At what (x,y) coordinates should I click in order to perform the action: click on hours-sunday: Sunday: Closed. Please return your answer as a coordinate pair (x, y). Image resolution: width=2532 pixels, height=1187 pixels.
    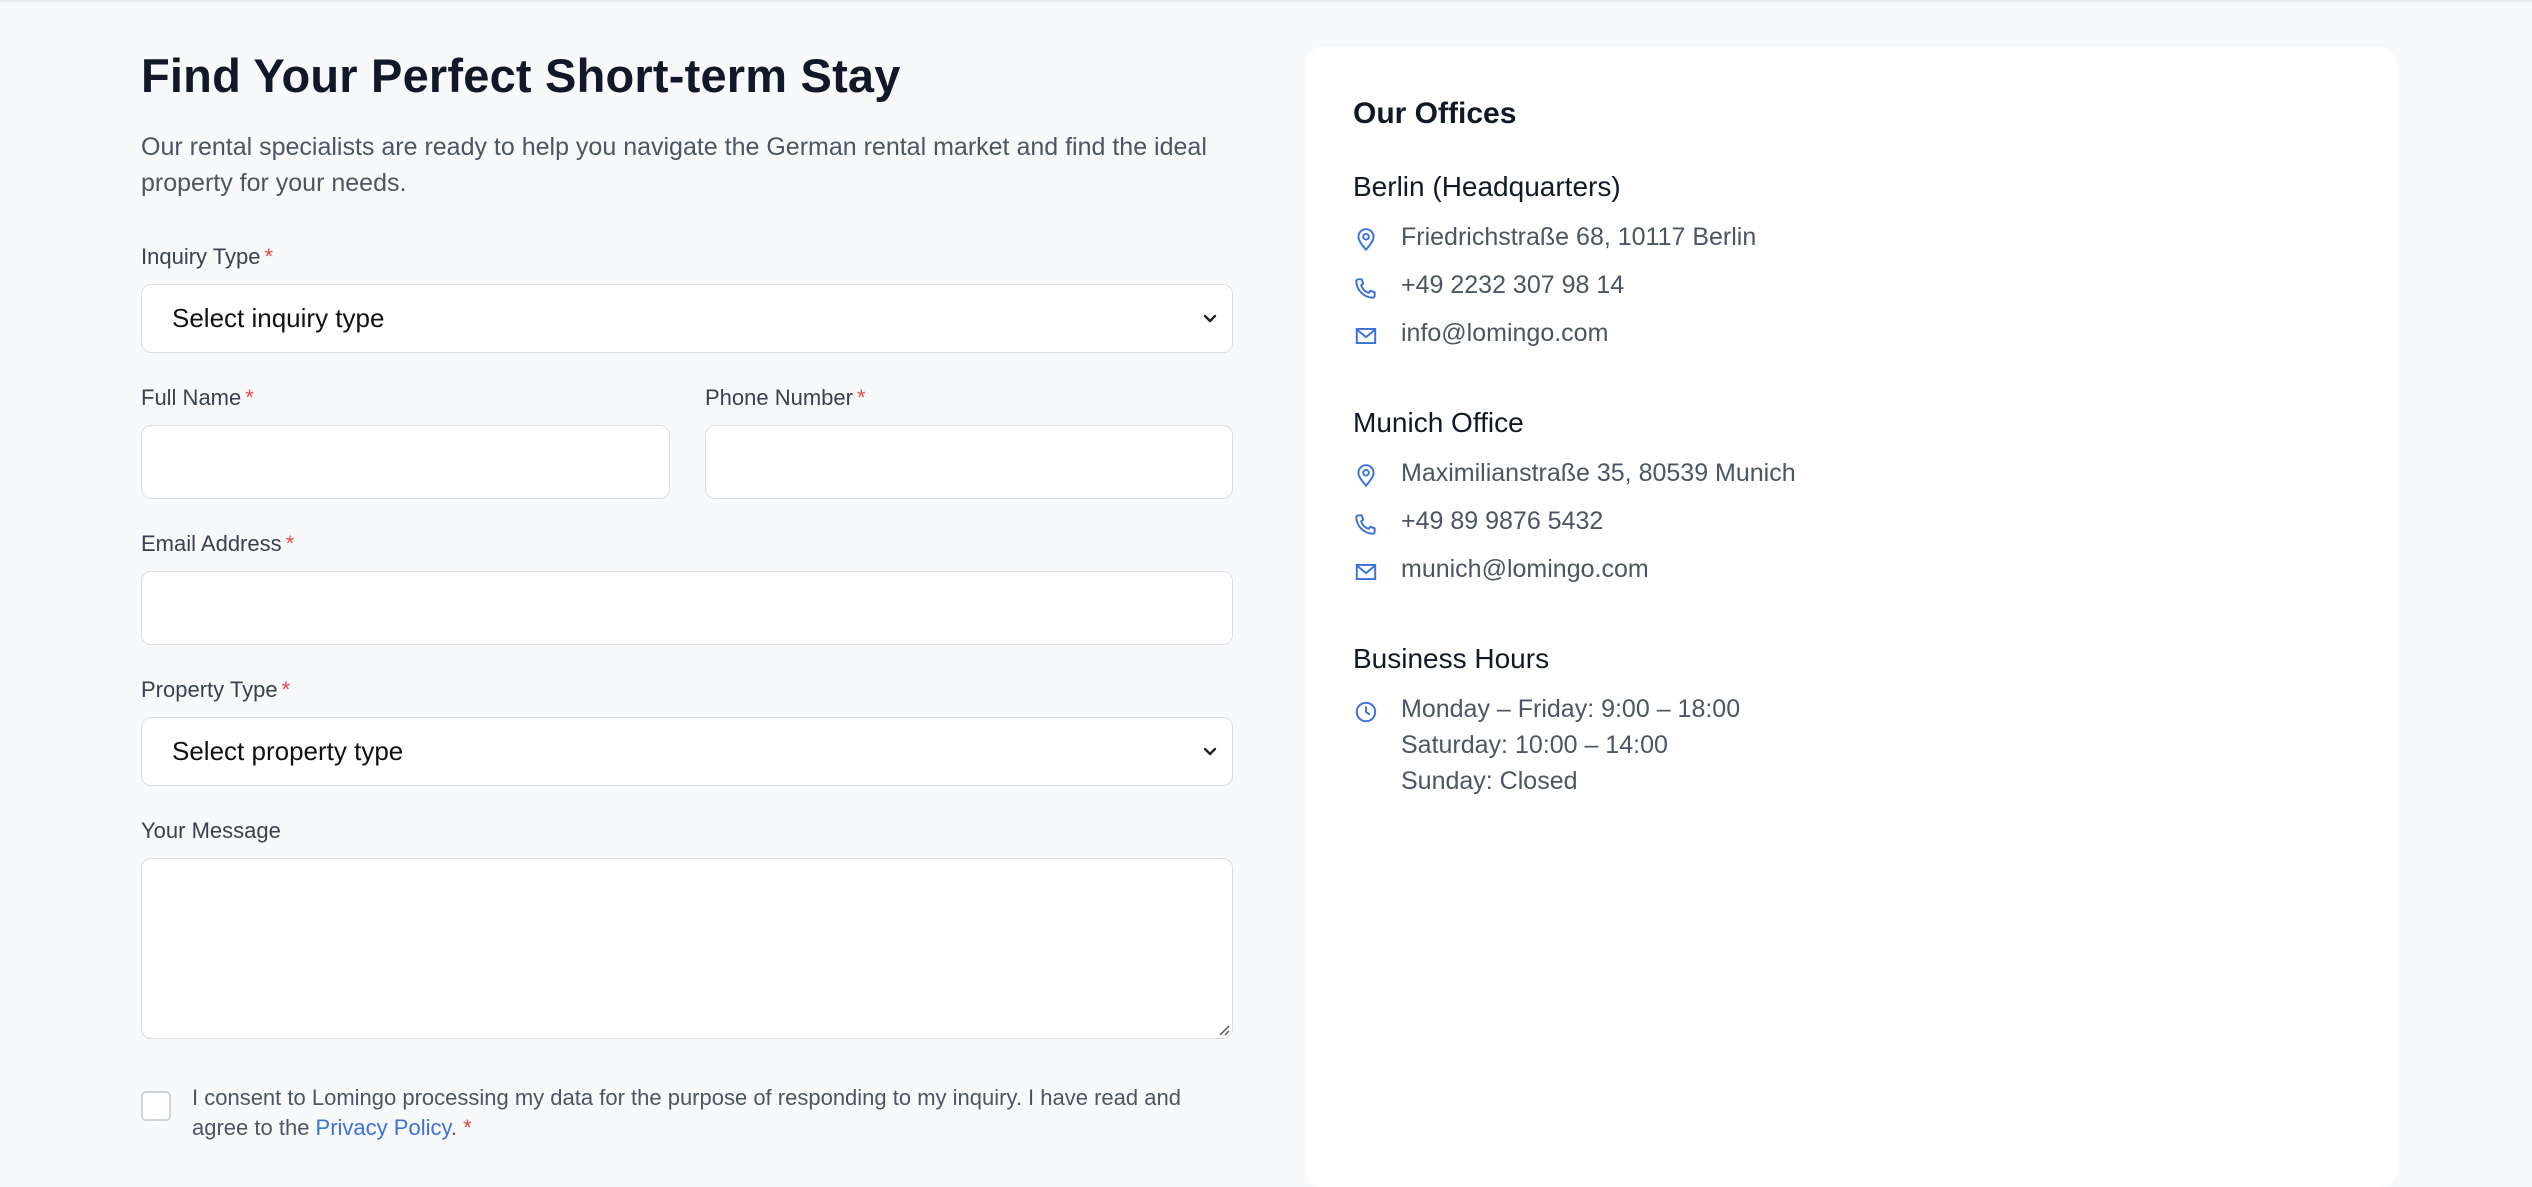
    Looking at the image, I should click on (1489, 781).